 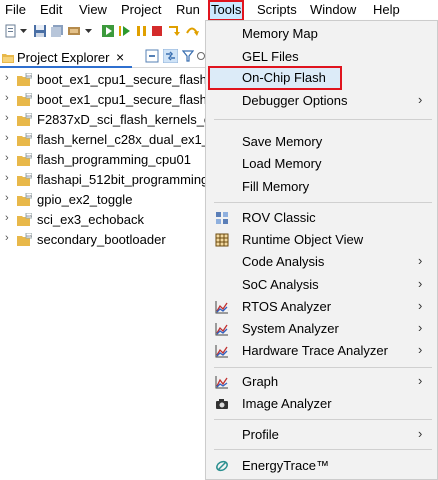 I want to click on menu-item-soc-analysis: SoC Analysis ›, so click(x=321, y=285).